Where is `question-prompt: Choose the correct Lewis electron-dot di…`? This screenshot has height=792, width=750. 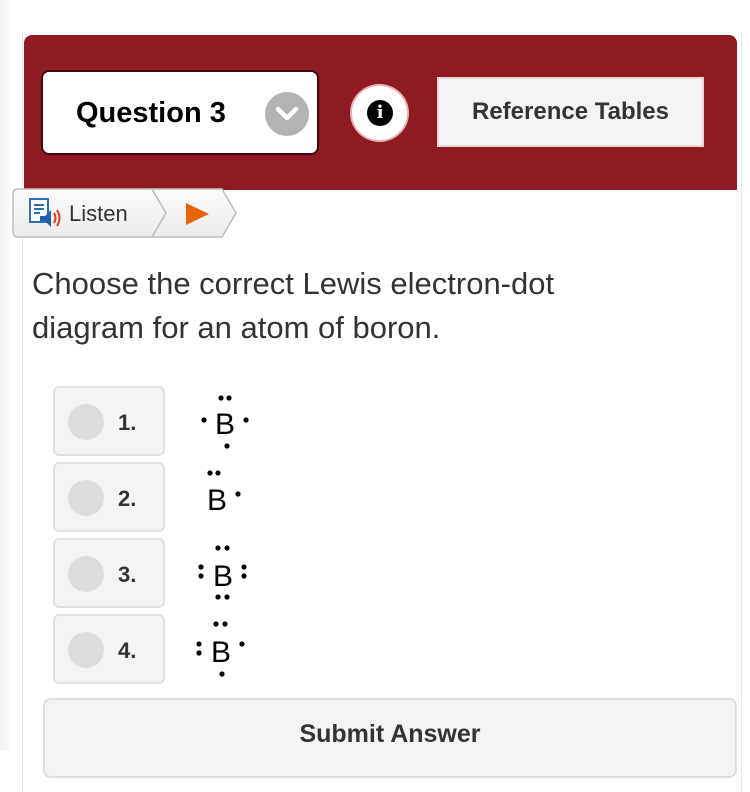 question-prompt: Choose the correct Lewis electron-dot di… is located at coordinates (293, 305).